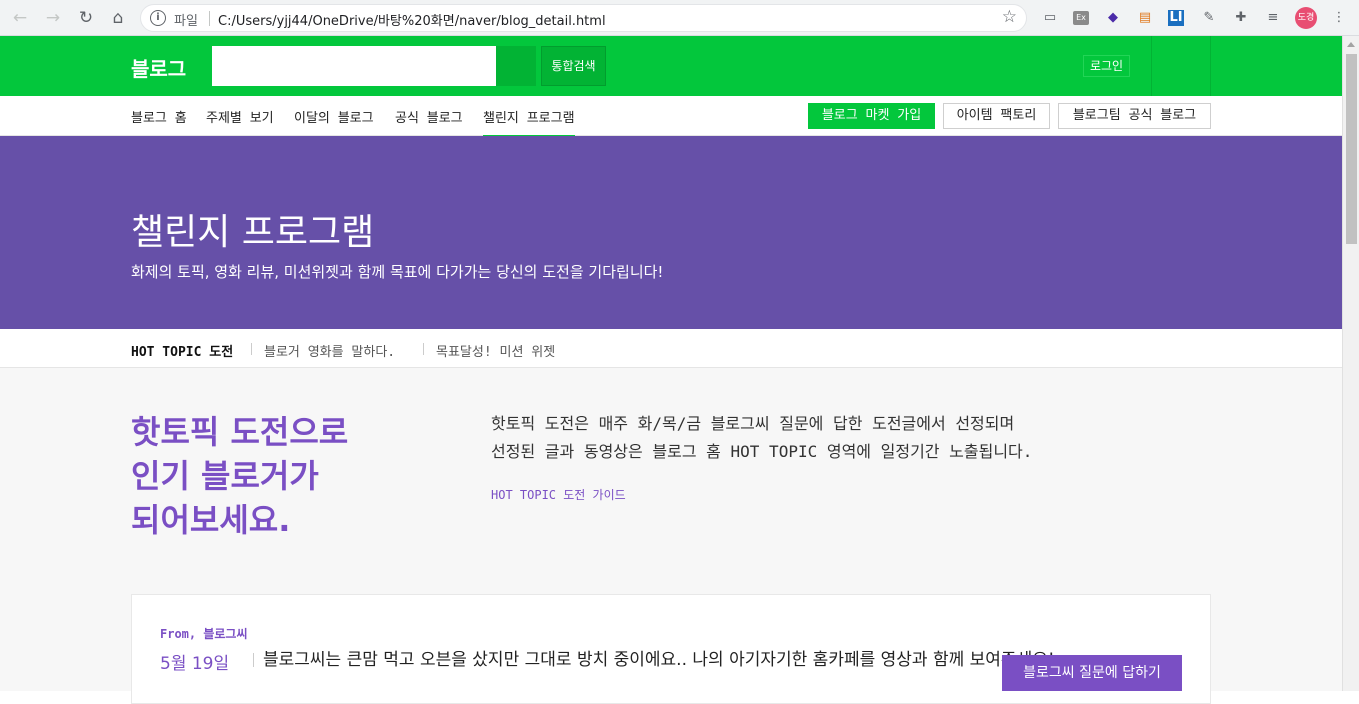 This screenshot has width=1359, height=704. What do you see at coordinates (158, 18) in the screenshot?
I see `info-icon: i` at bounding box center [158, 18].